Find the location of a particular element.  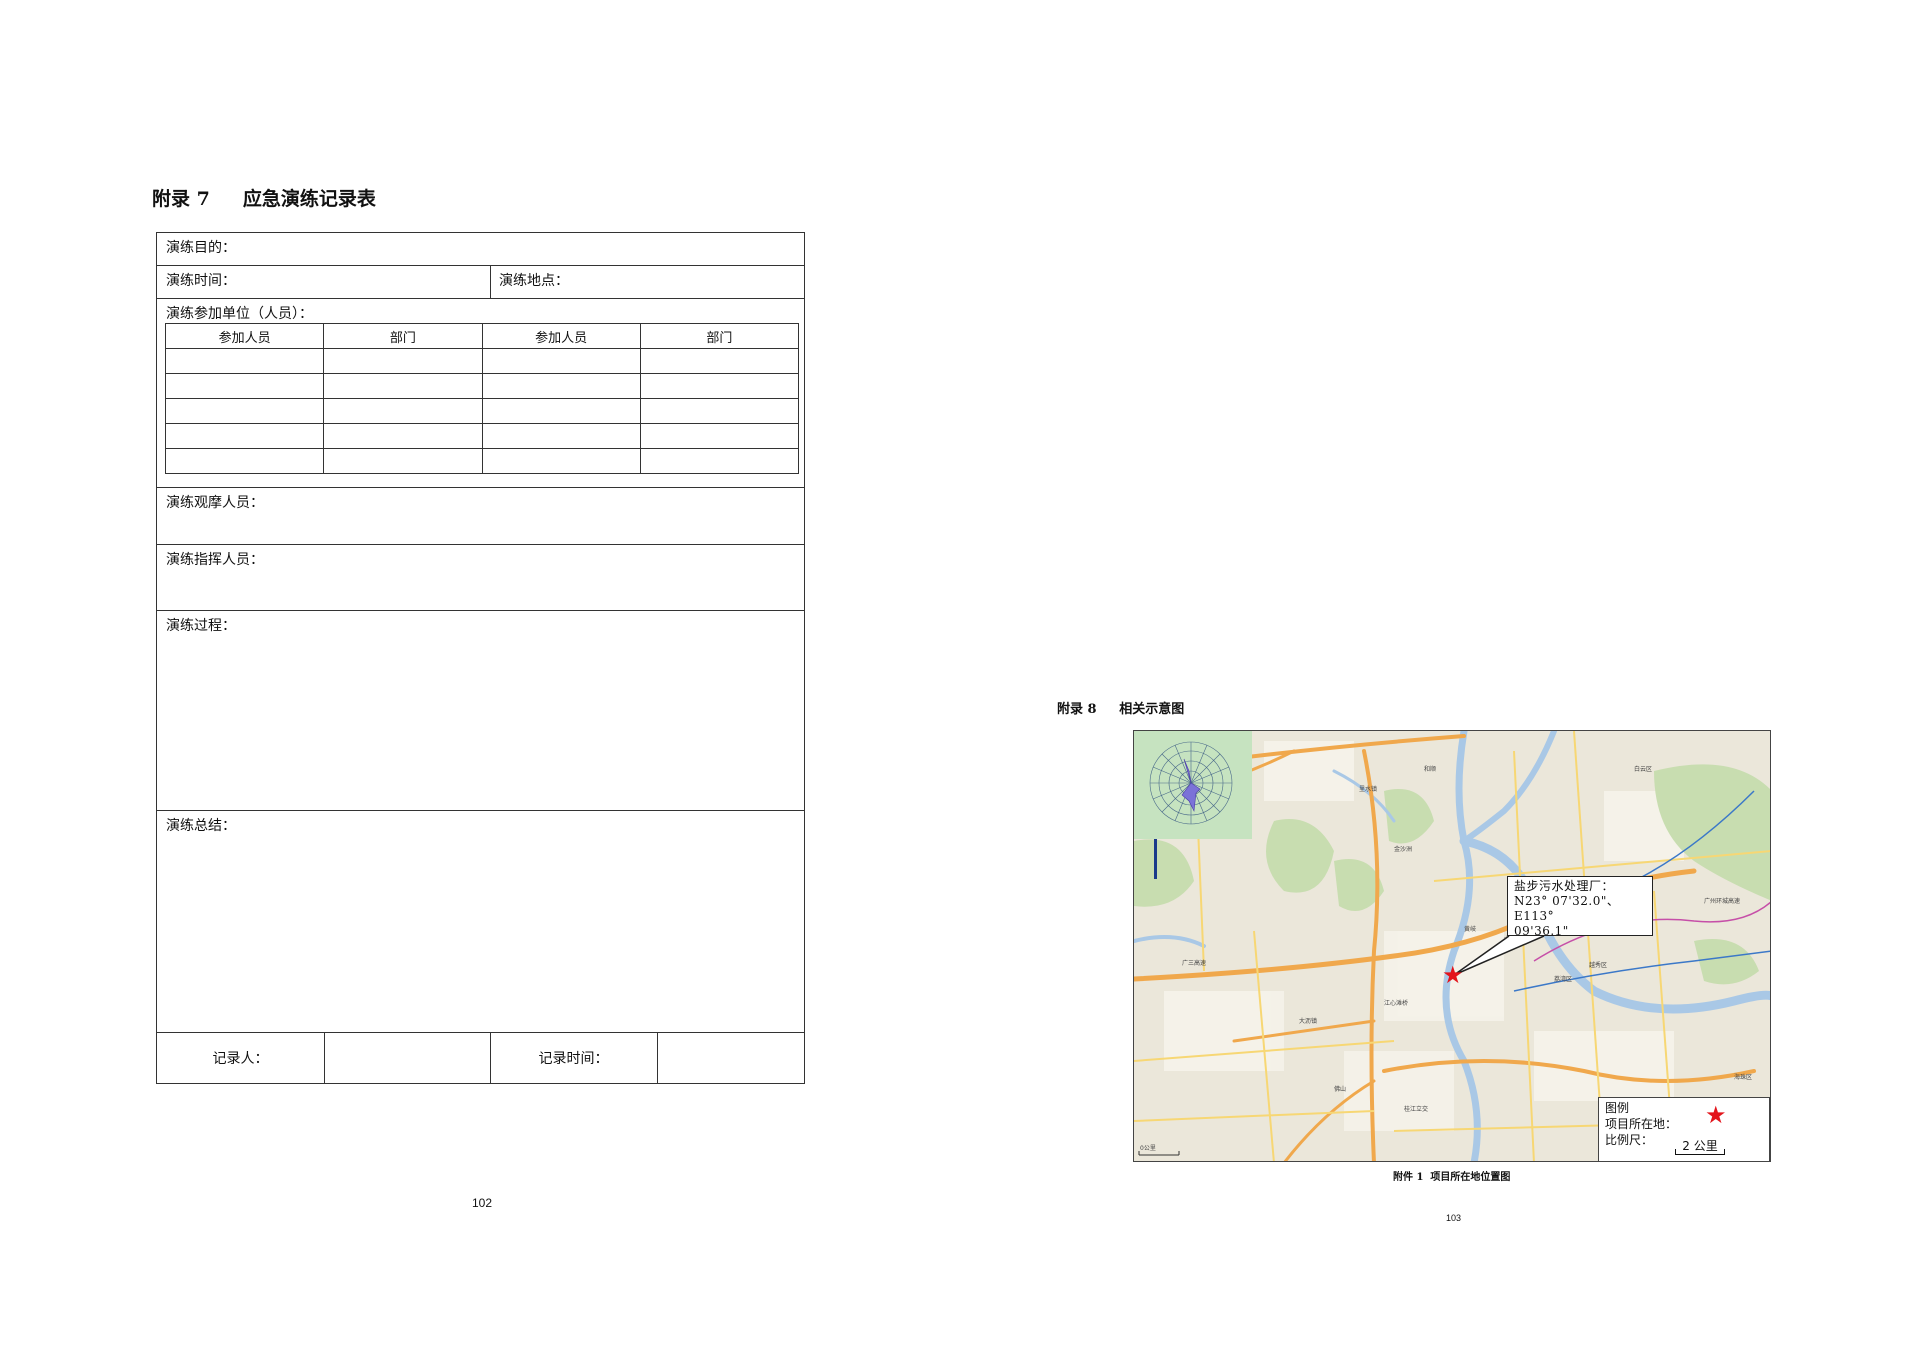

svg-text: 广三高速 is located at coordinates (1194, 963).